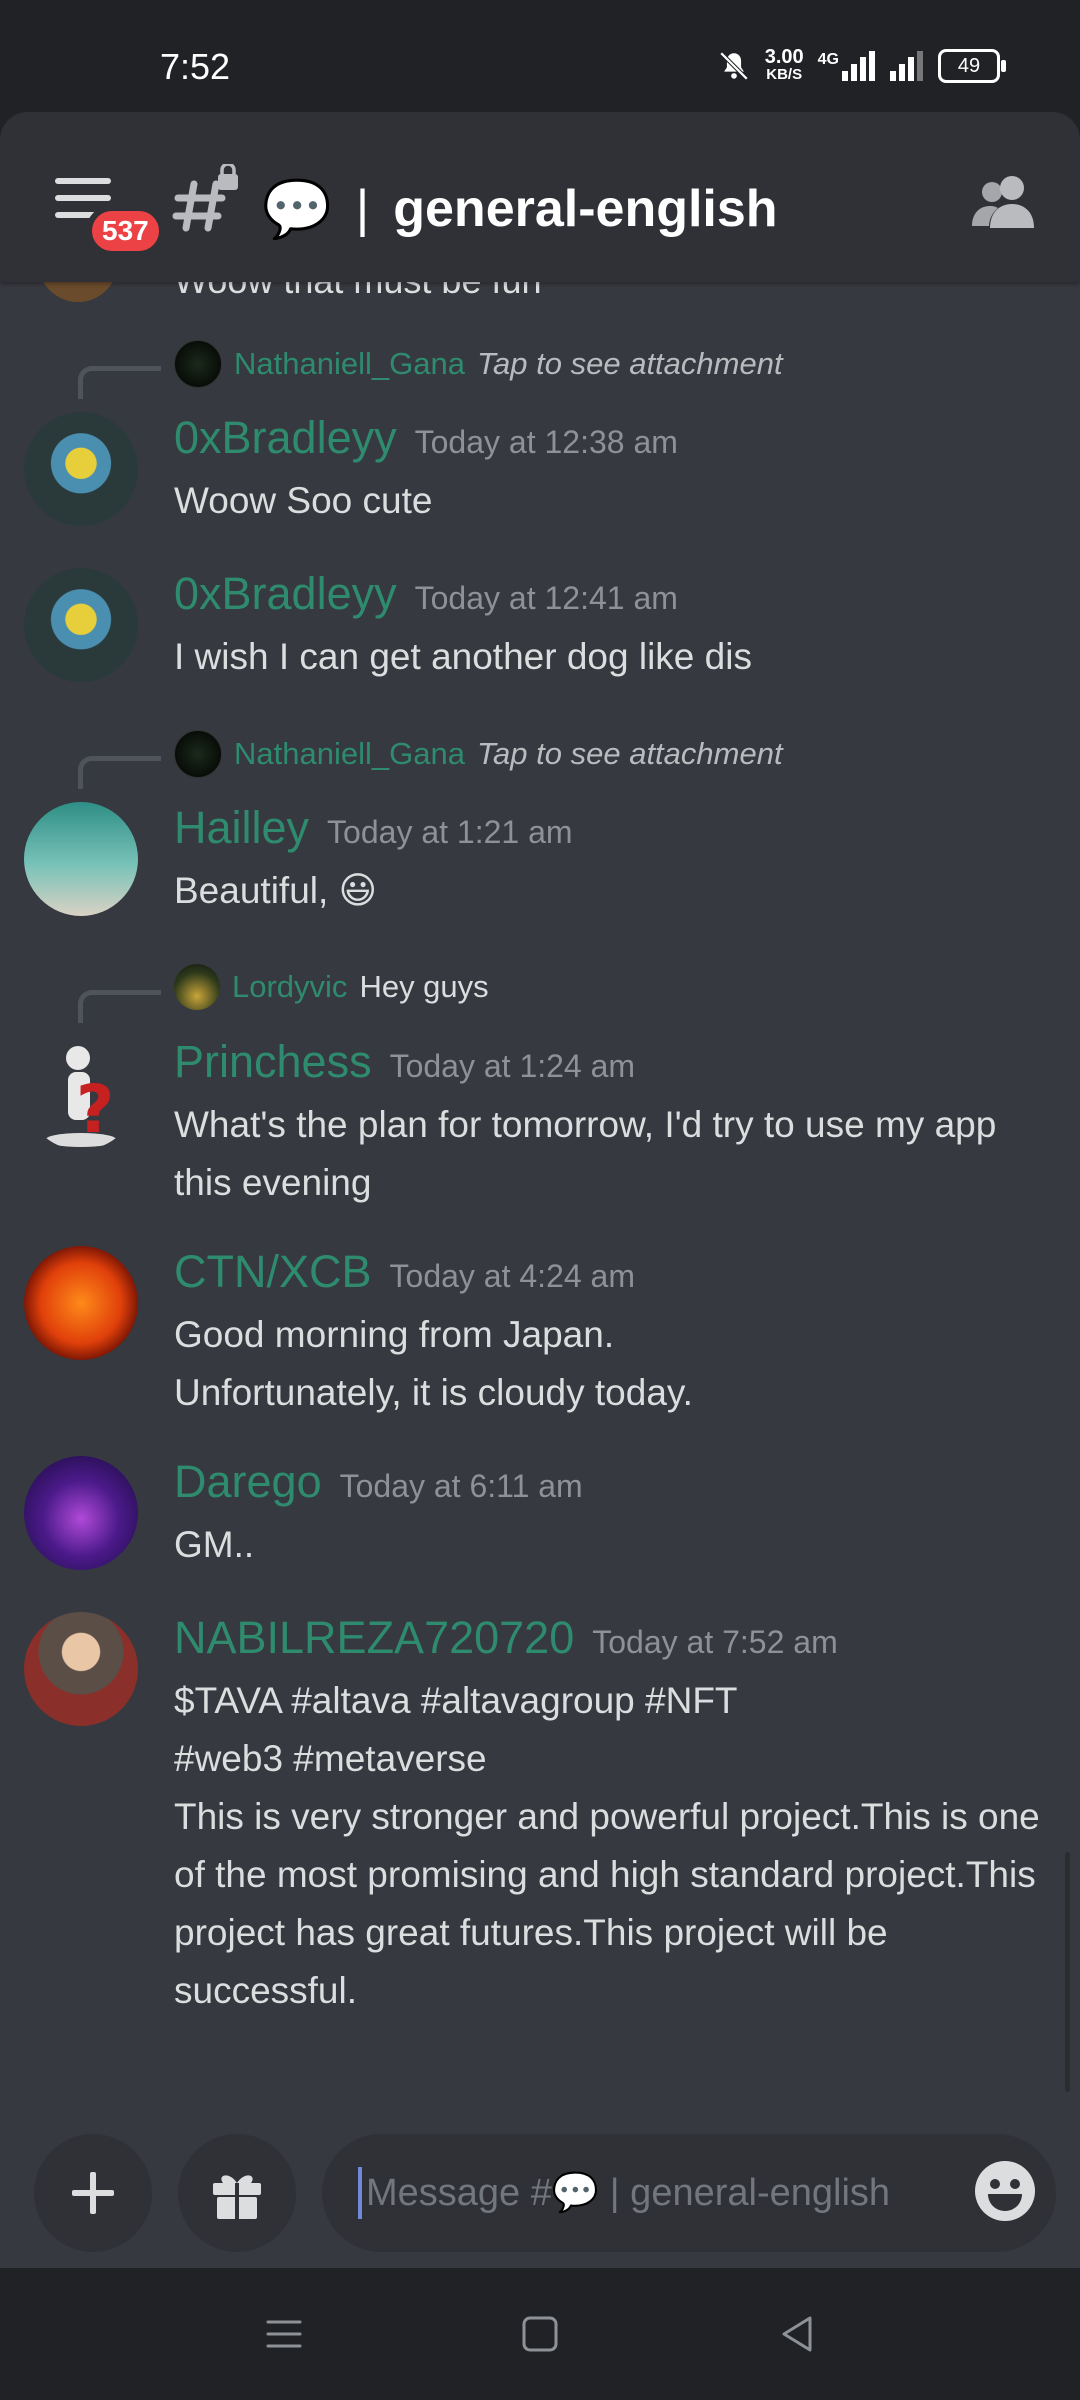 The image size is (1080, 2400). What do you see at coordinates (358, 292) in the screenshot?
I see `message-text: Woow that must be fun` at bounding box center [358, 292].